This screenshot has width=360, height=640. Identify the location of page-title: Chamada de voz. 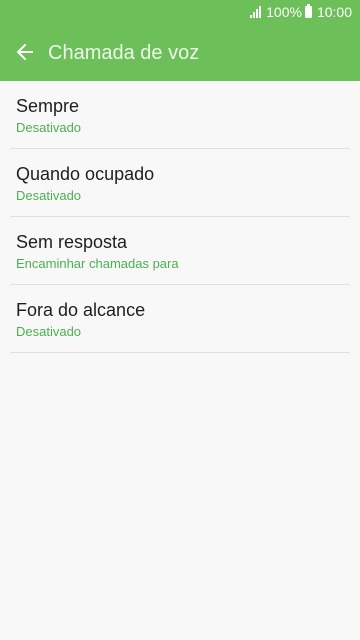
(124, 53).